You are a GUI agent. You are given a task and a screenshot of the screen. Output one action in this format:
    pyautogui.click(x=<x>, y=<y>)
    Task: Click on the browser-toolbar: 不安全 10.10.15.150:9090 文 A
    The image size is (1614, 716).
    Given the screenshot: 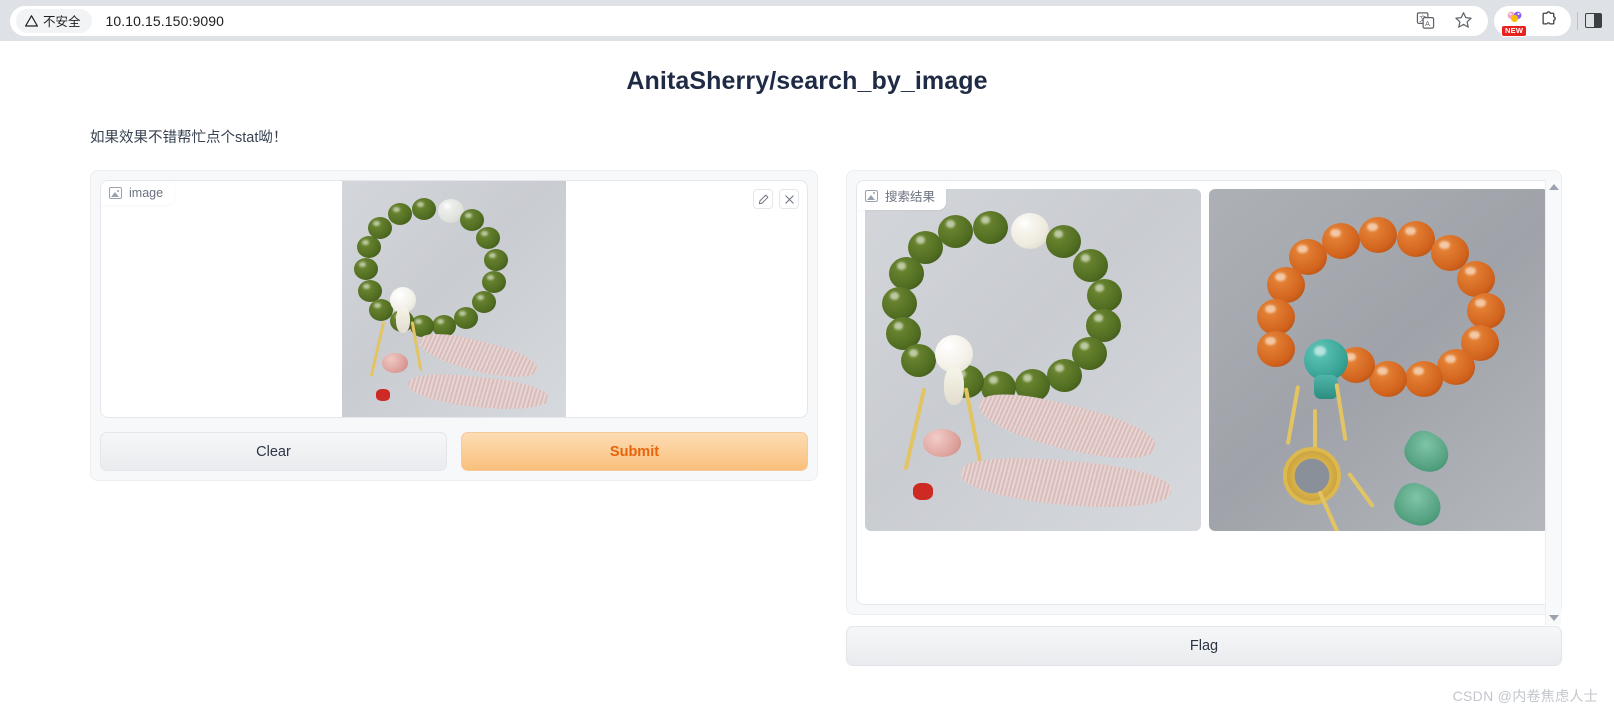 What is the action you would take?
    pyautogui.click(x=807, y=20)
    